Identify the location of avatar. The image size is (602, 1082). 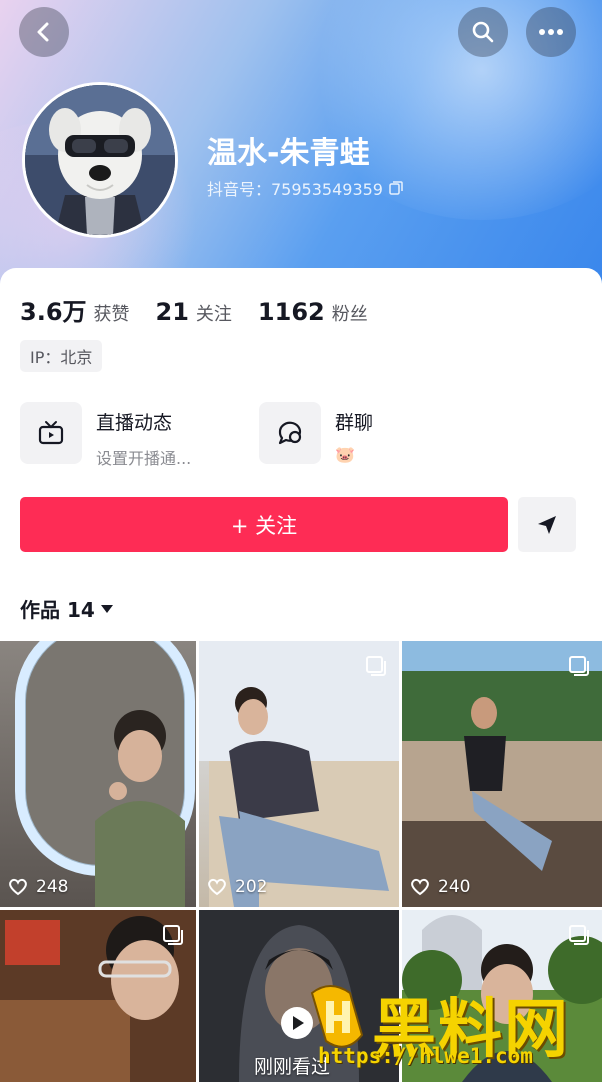
(100, 160).